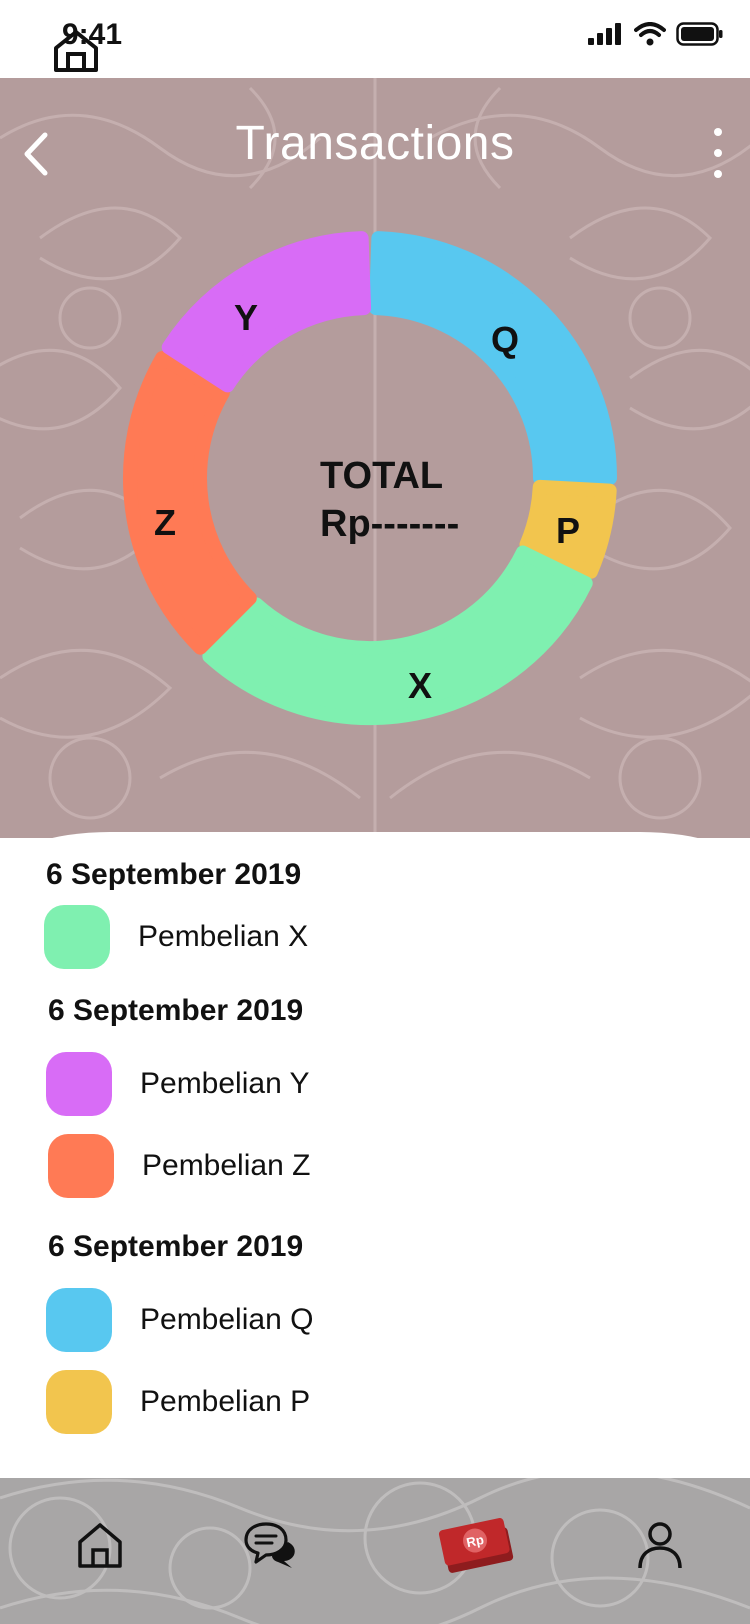 The height and width of the screenshot is (1624, 750). Describe the element at coordinates (79, 1084) in the screenshot. I see `swatch-y` at that location.